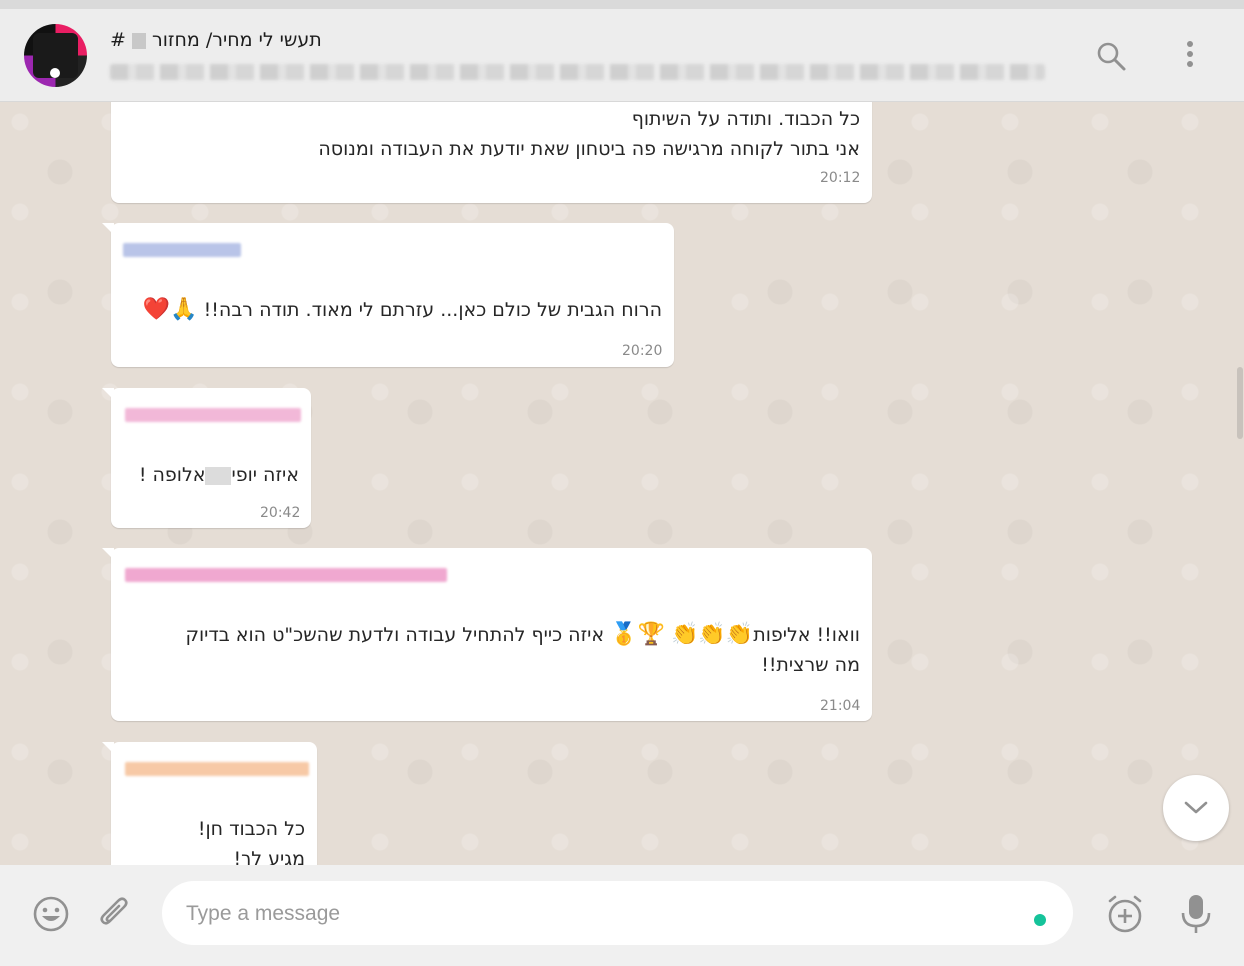 The width and height of the screenshot is (1244, 966). I want to click on emoji-trophy-medal: 🏆🥇, so click(637, 634).